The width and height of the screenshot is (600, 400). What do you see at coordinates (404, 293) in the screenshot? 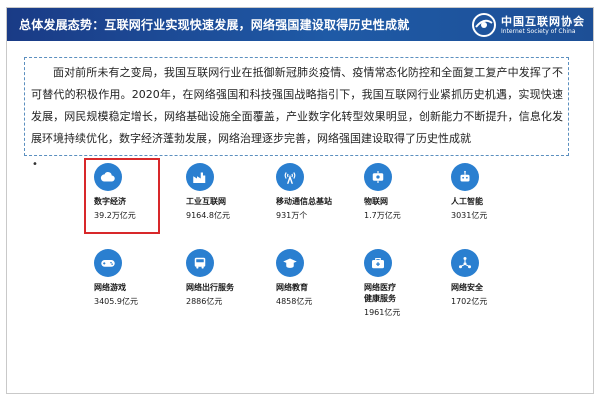
I see `stat-label: 网络医疗 健康服务` at bounding box center [404, 293].